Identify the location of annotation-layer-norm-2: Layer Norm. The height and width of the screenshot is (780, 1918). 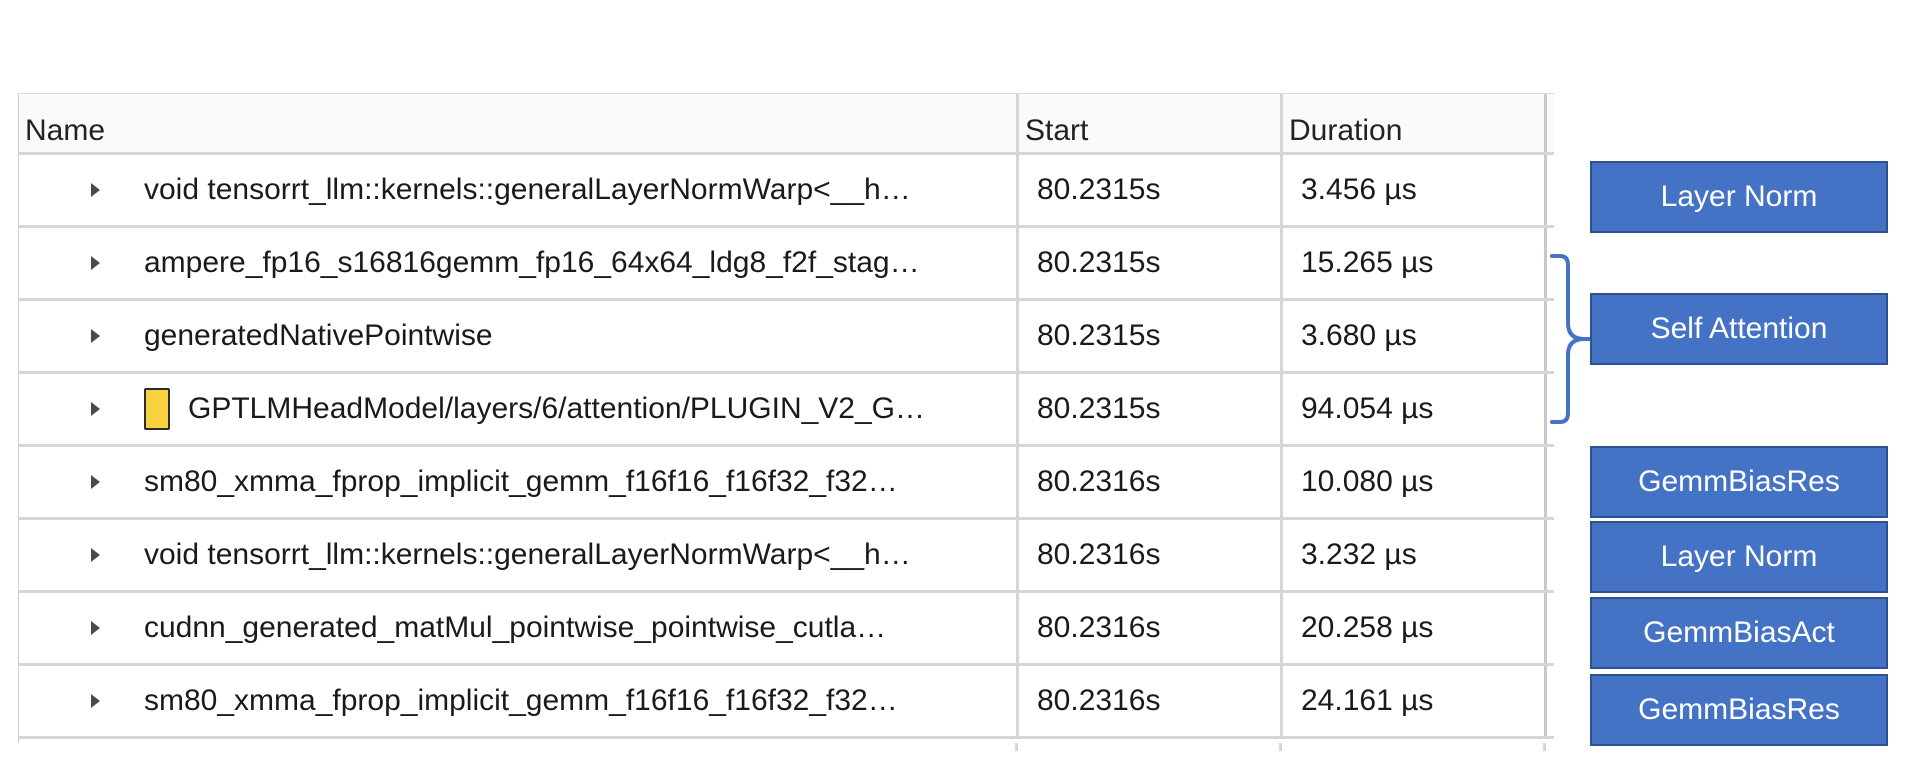
(1739, 557).